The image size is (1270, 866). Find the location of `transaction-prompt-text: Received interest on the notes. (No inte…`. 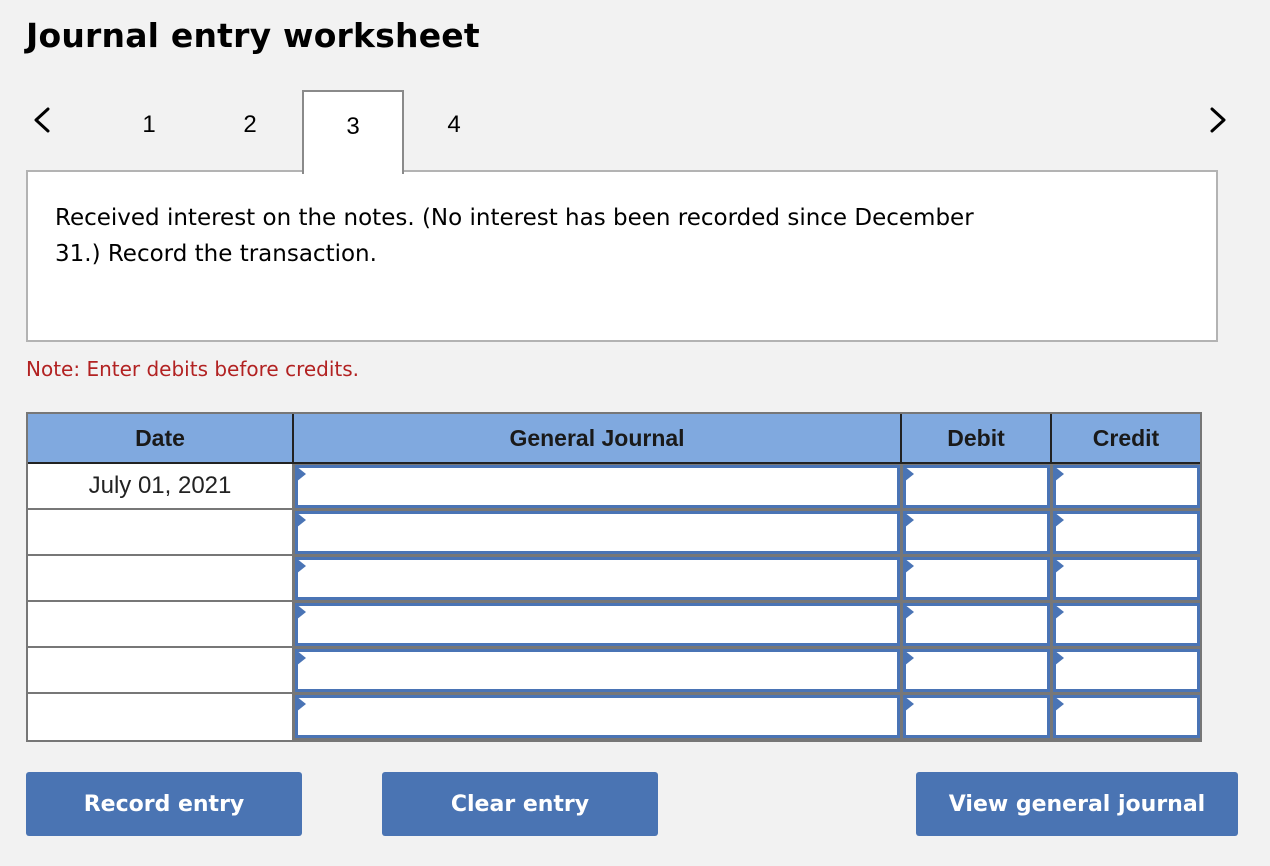

transaction-prompt-text: Received interest on the notes. (No inte… is located at coordinates (514, 236).